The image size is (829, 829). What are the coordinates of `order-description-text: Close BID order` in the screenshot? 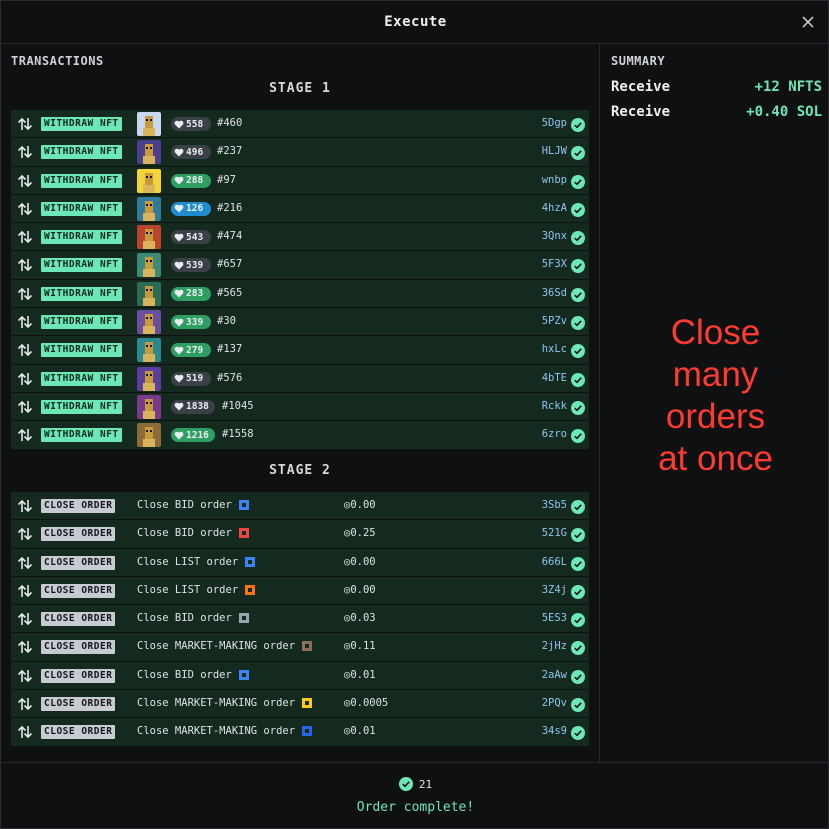 It's located at (184, 533).